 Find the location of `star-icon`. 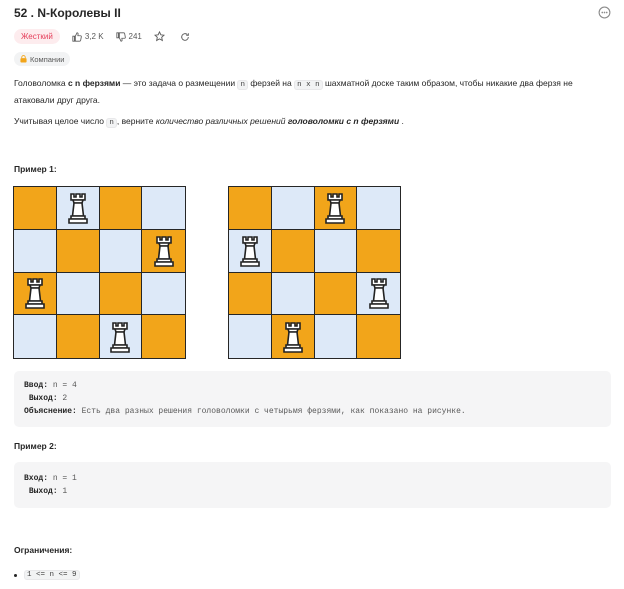

star-icon is located at coordinates (159, 36).